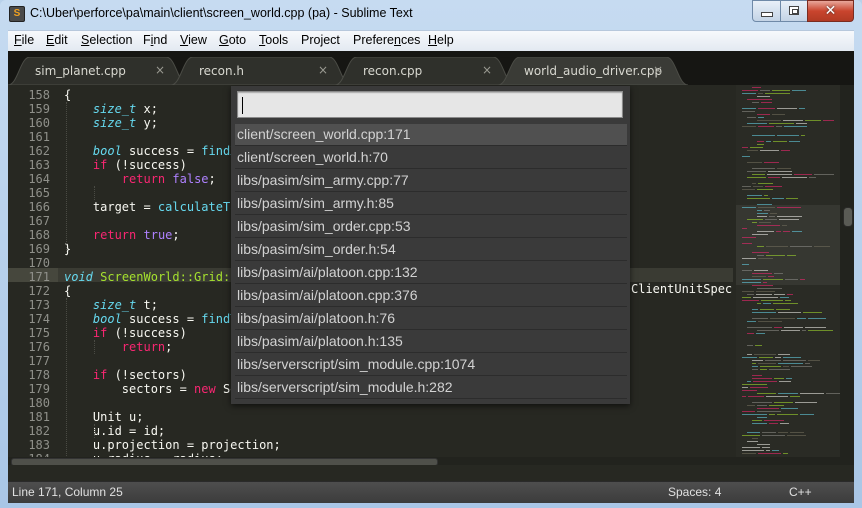  I want to click on horizontal-scroll-thumb, so click(224, 461).